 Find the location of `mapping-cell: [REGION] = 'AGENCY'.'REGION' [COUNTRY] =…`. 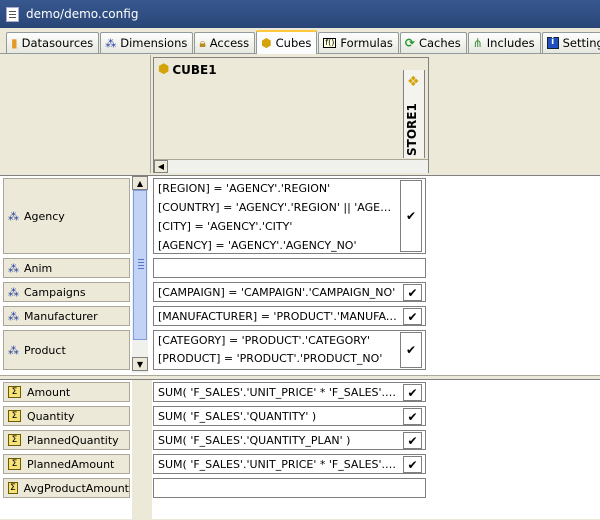

mapping-cell: [REGION] = 'AGENCY'.'REGION' [COUNTRY] =… is located at coordinates (289, 216).